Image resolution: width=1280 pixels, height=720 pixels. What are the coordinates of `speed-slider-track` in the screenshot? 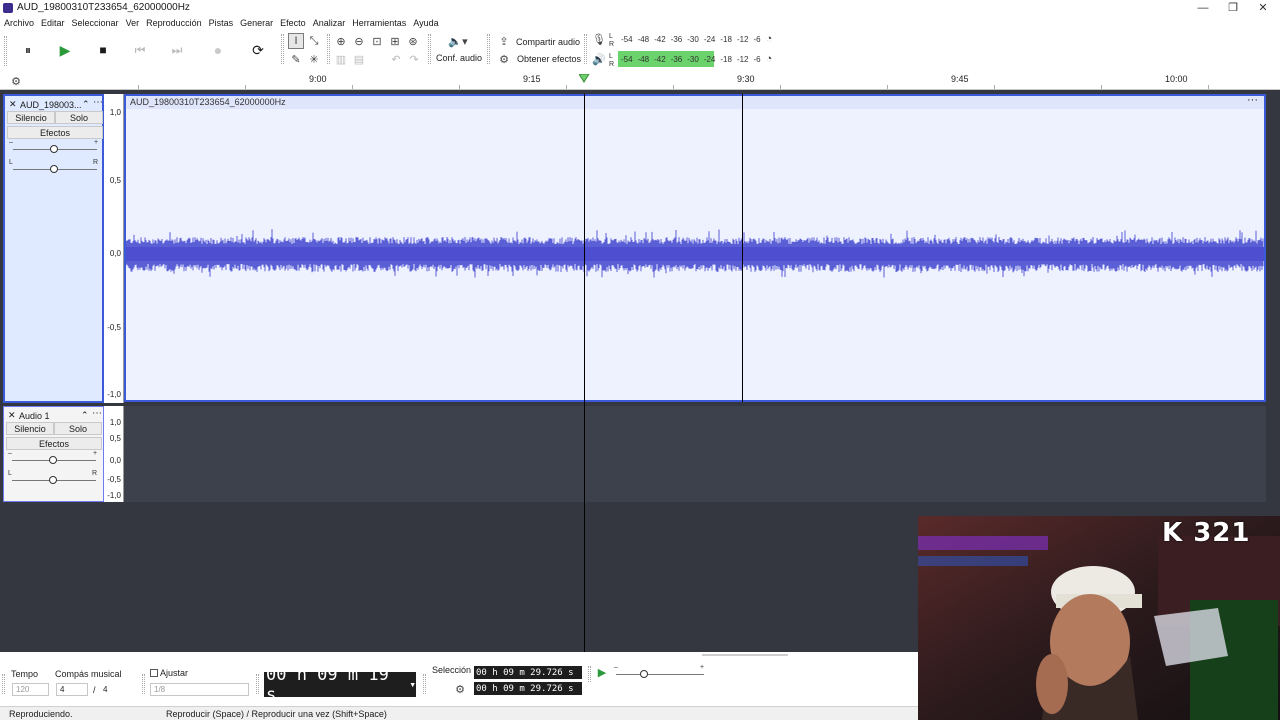 It's located at (660, 674).